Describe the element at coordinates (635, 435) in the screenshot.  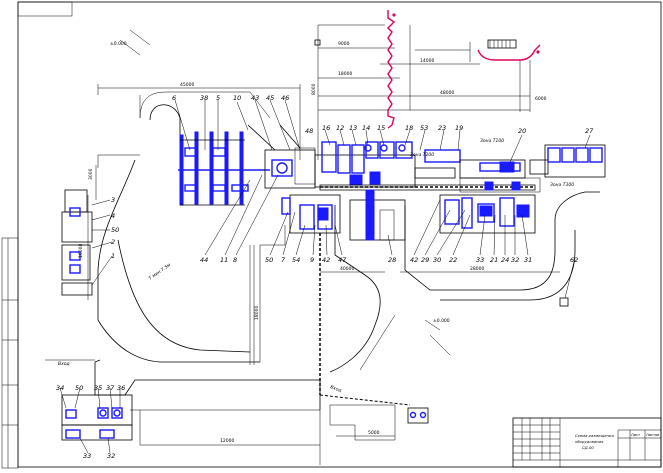
I see `title-block-sheet-label: Лист` at that location.